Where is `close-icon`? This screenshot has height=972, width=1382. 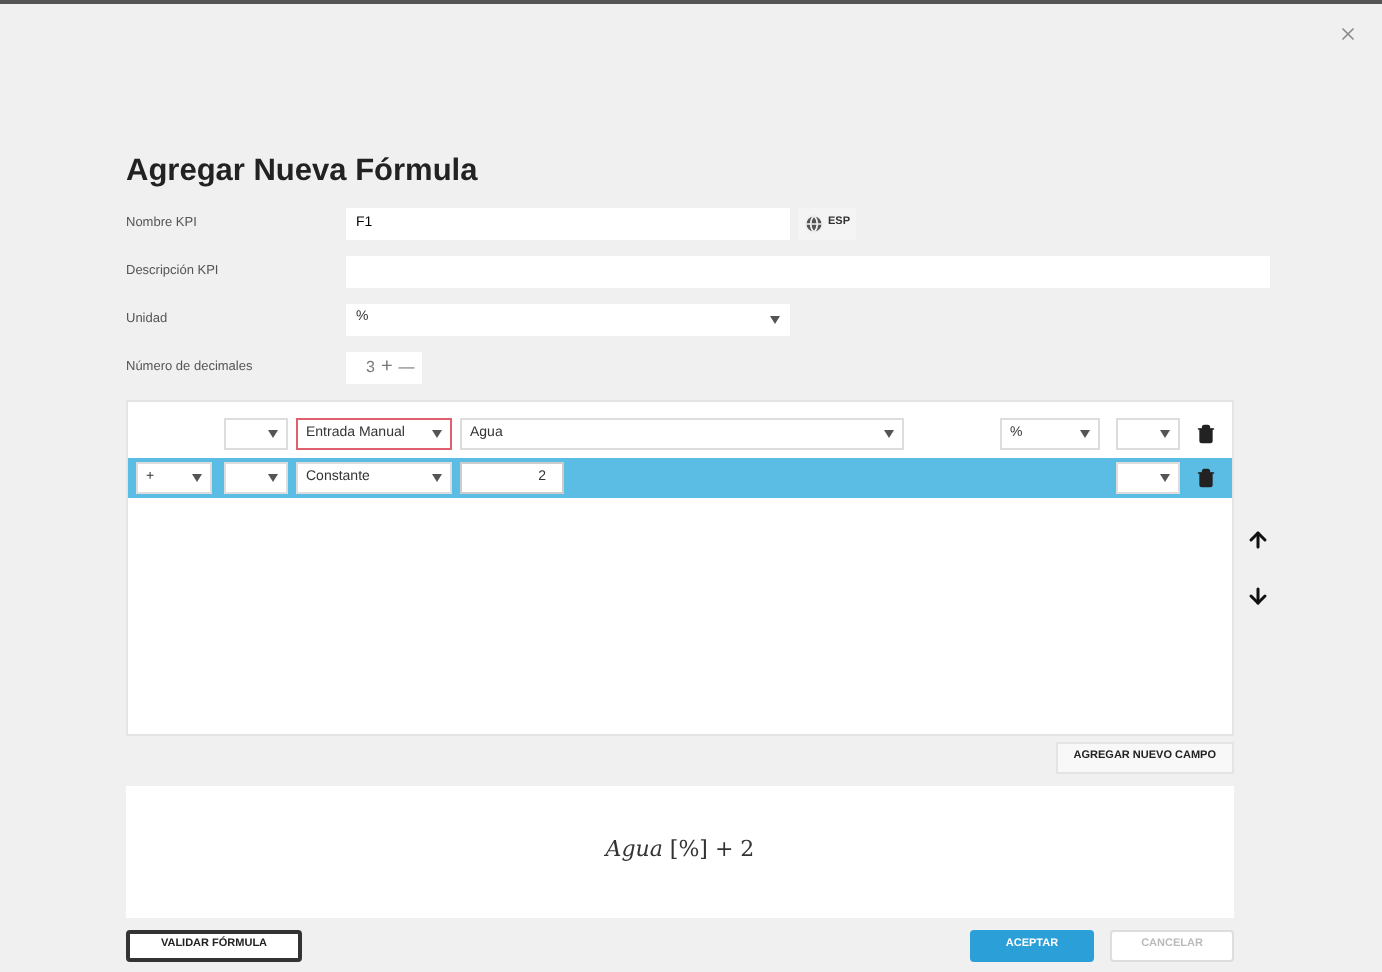 close-icon is located at coordinates (1348, 34).